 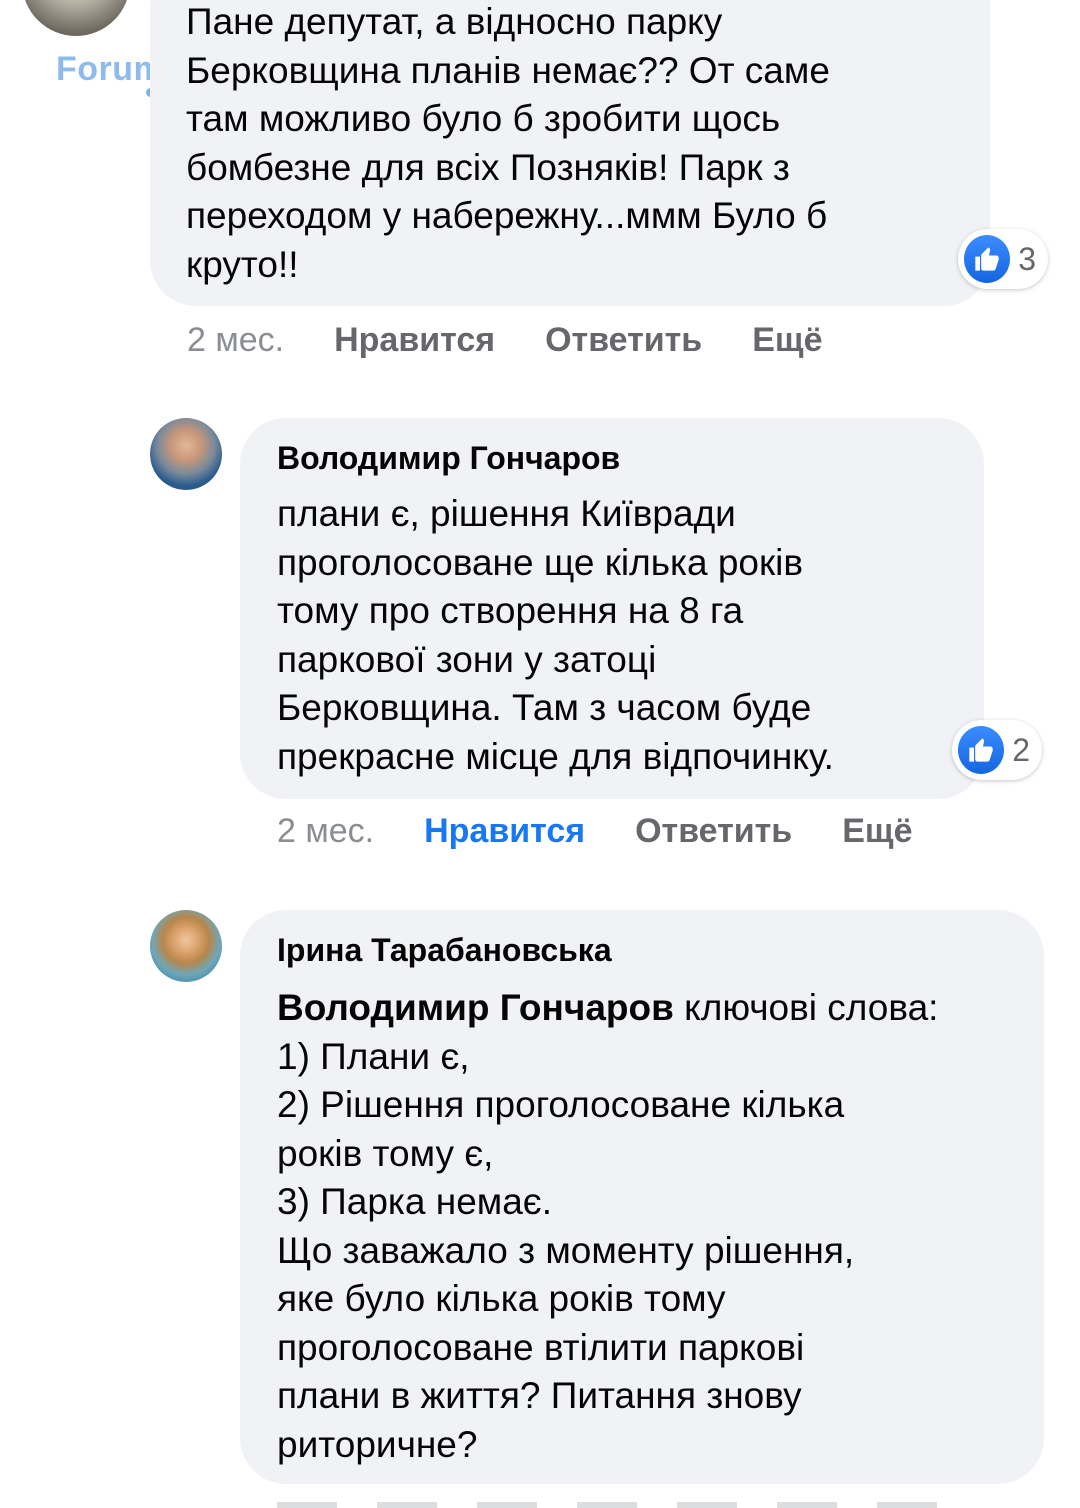 I want to click on reaction-count: 3, so click(x=1003, y=259).